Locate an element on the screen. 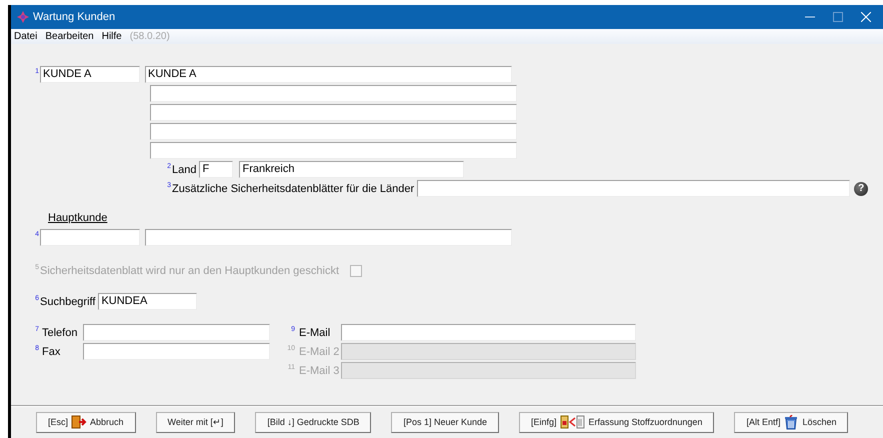  app-icon is located at coordinates (23, 17).